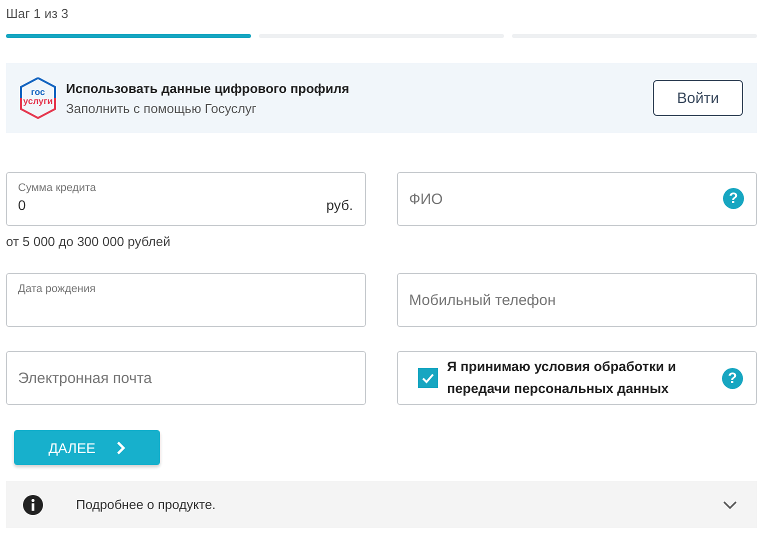 This screenshot has height=542, width=768. Describe the element at coordinates (698, 98) in the screenshot. I see `login-button: Войти` at that location.